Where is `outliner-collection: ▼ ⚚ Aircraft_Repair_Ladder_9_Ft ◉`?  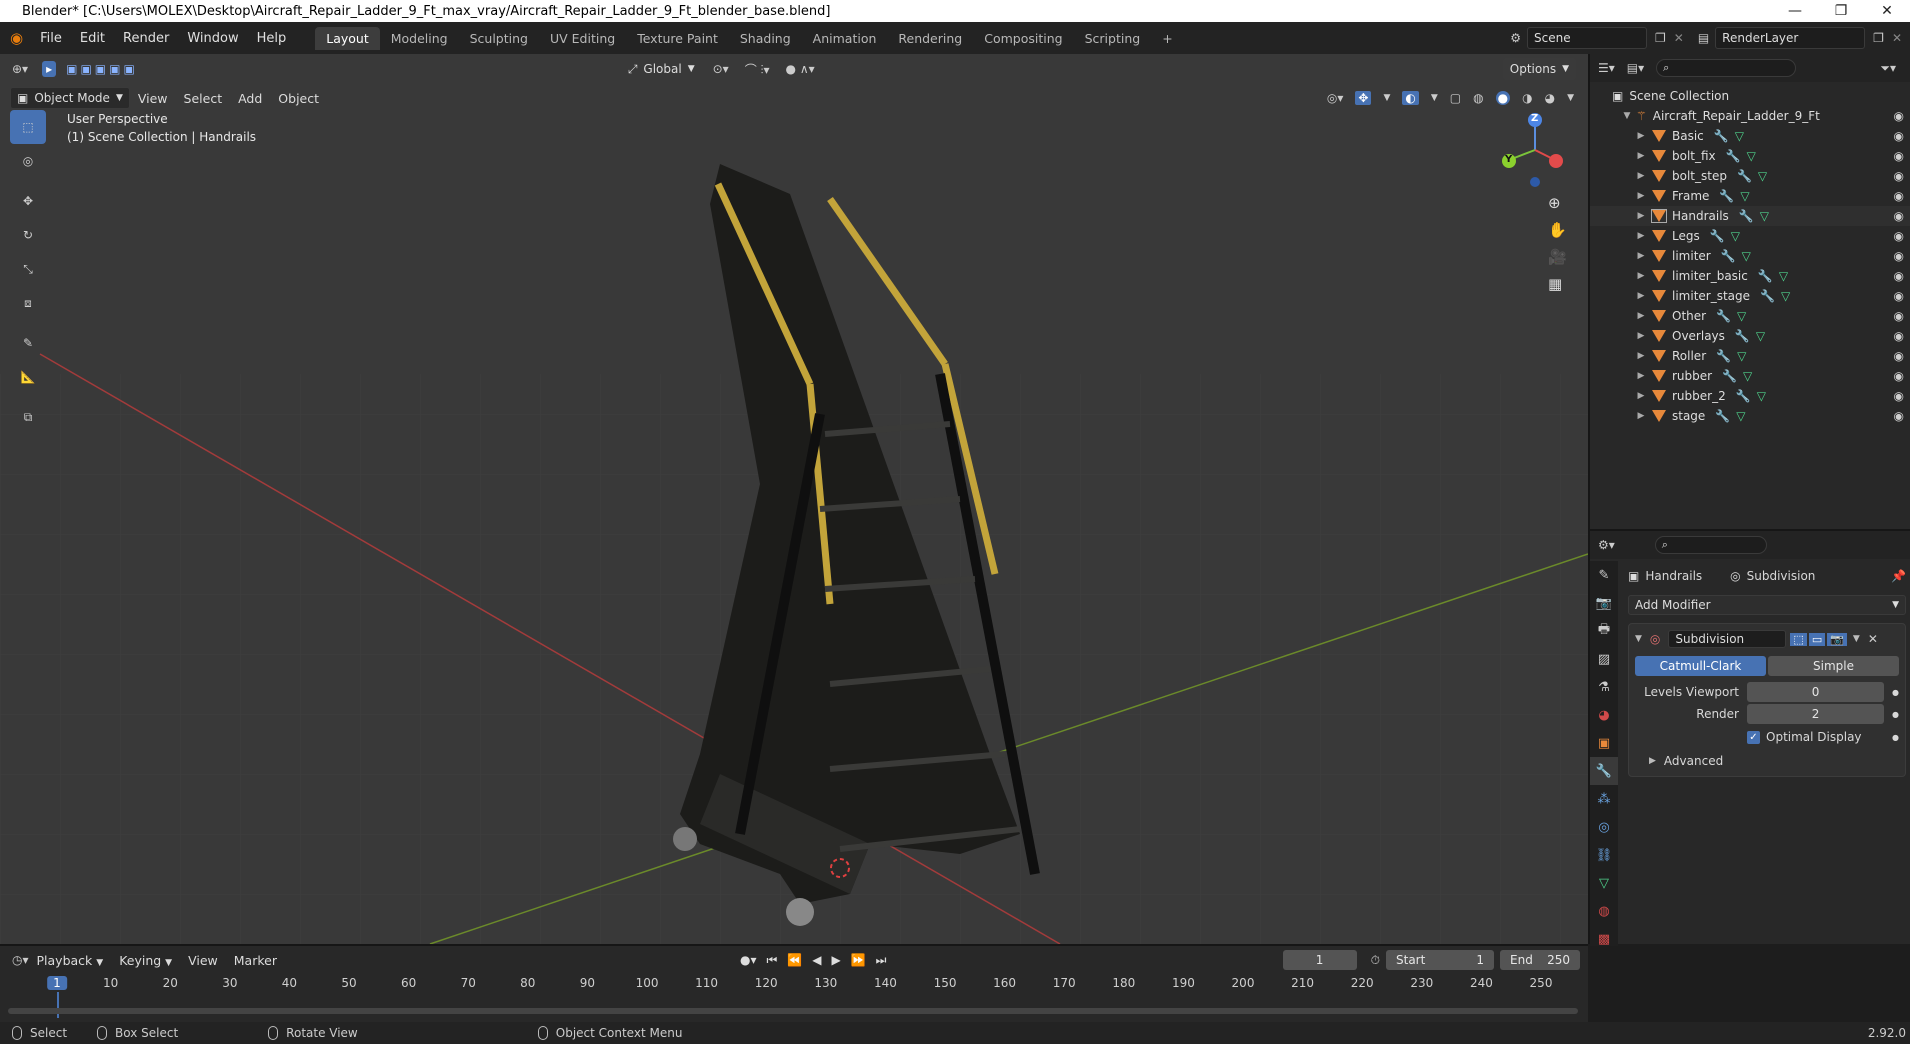 outliner-collection: ▼ ⚚ Aircraft_Repair_Ladder_9_Ft ◉ is located at coordinates (1750, 116).